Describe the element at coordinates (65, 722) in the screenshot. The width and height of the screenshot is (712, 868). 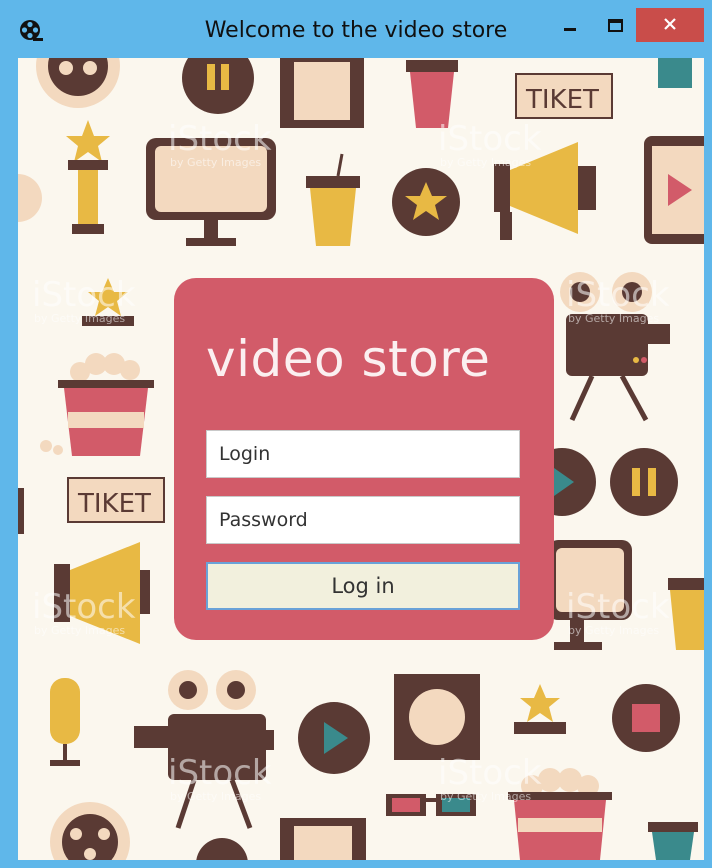
I see `microphone-icon` at that location.